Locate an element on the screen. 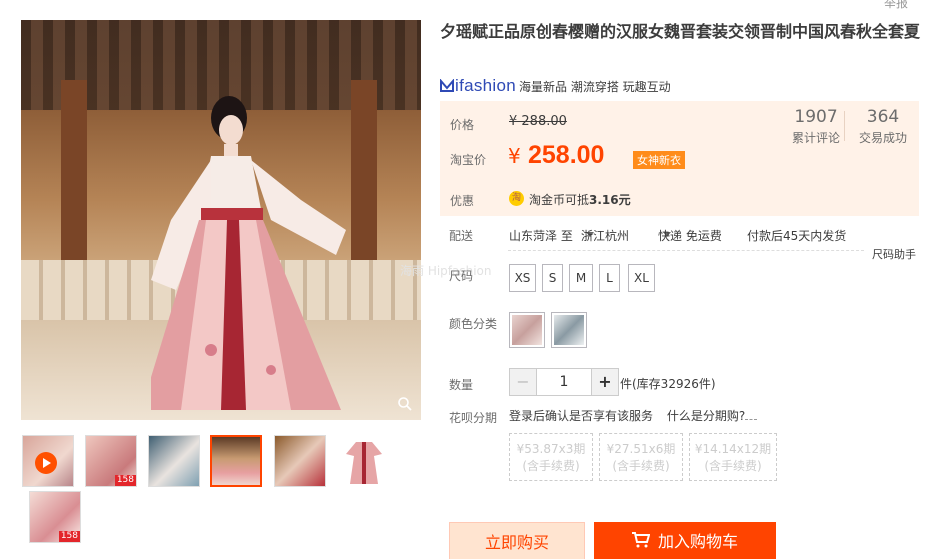 This screenshot has height=559, width=944. coin-discount-text: 淘金币可抵3.16元 is located at coordinates (580, 199).